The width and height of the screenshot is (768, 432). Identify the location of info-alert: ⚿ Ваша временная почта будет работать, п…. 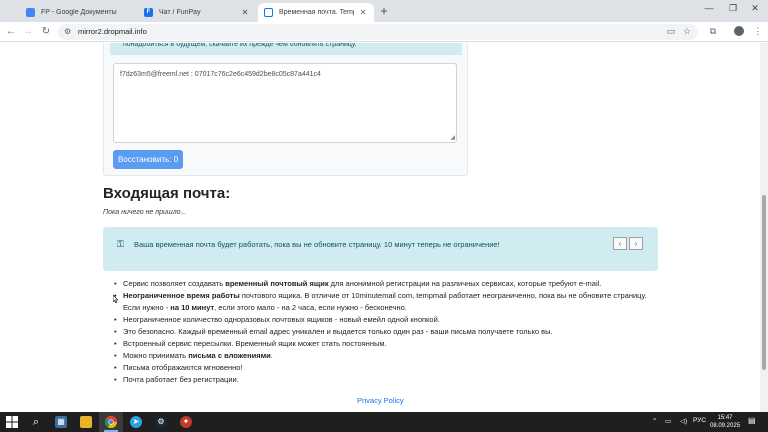
(380, 249).